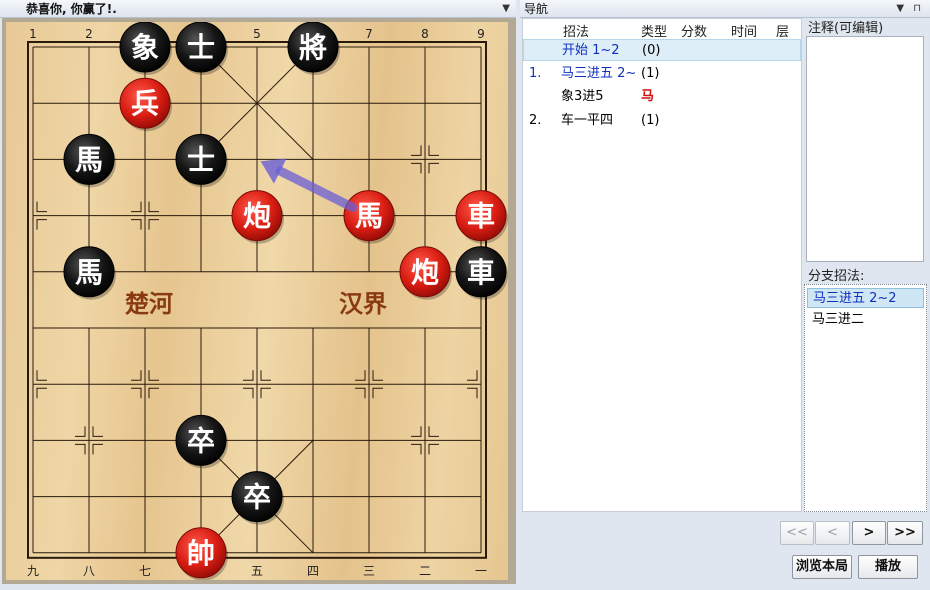  Describe the element at coordinates (662, 74) in the screenshot. I see `move-row-1: 1. 马三进五 2~ (1)` at that location.